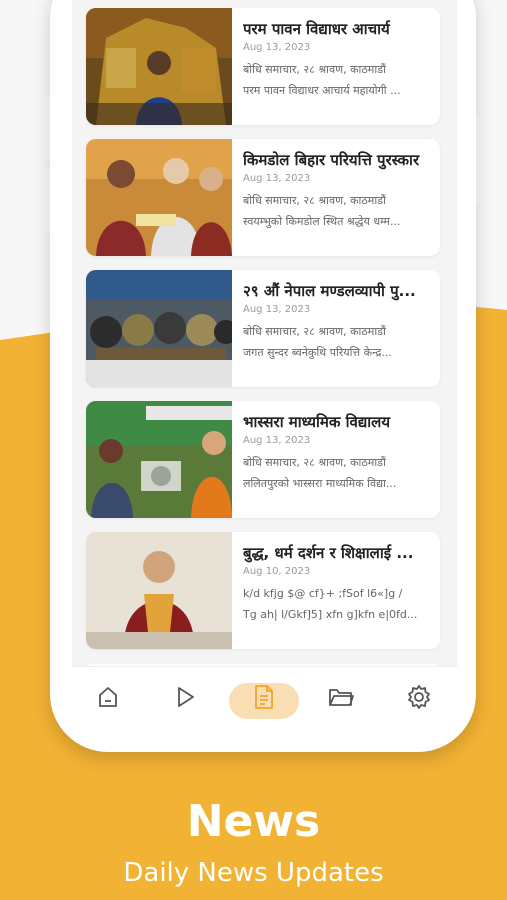 This screenshot has height=900, width=507. I want to click on nav-folder, so click(341, 699).